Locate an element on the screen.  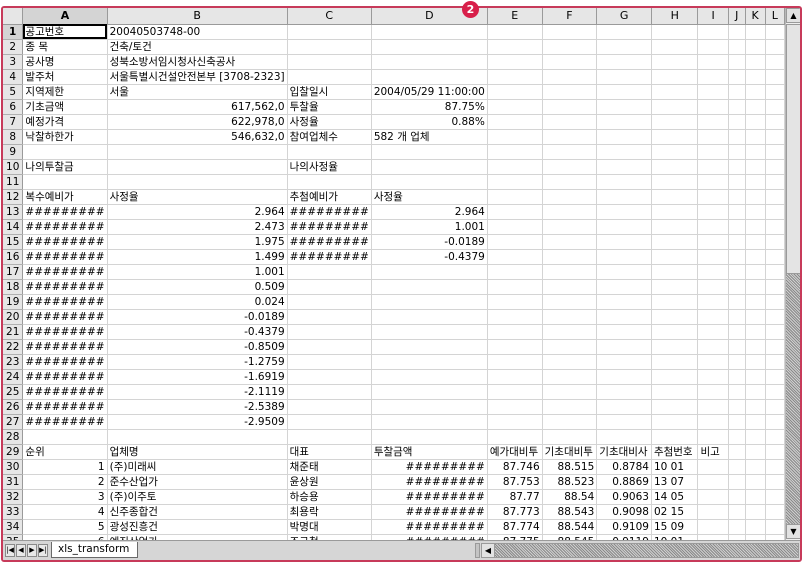
cell-g8 is located at coordinates (624, 137).